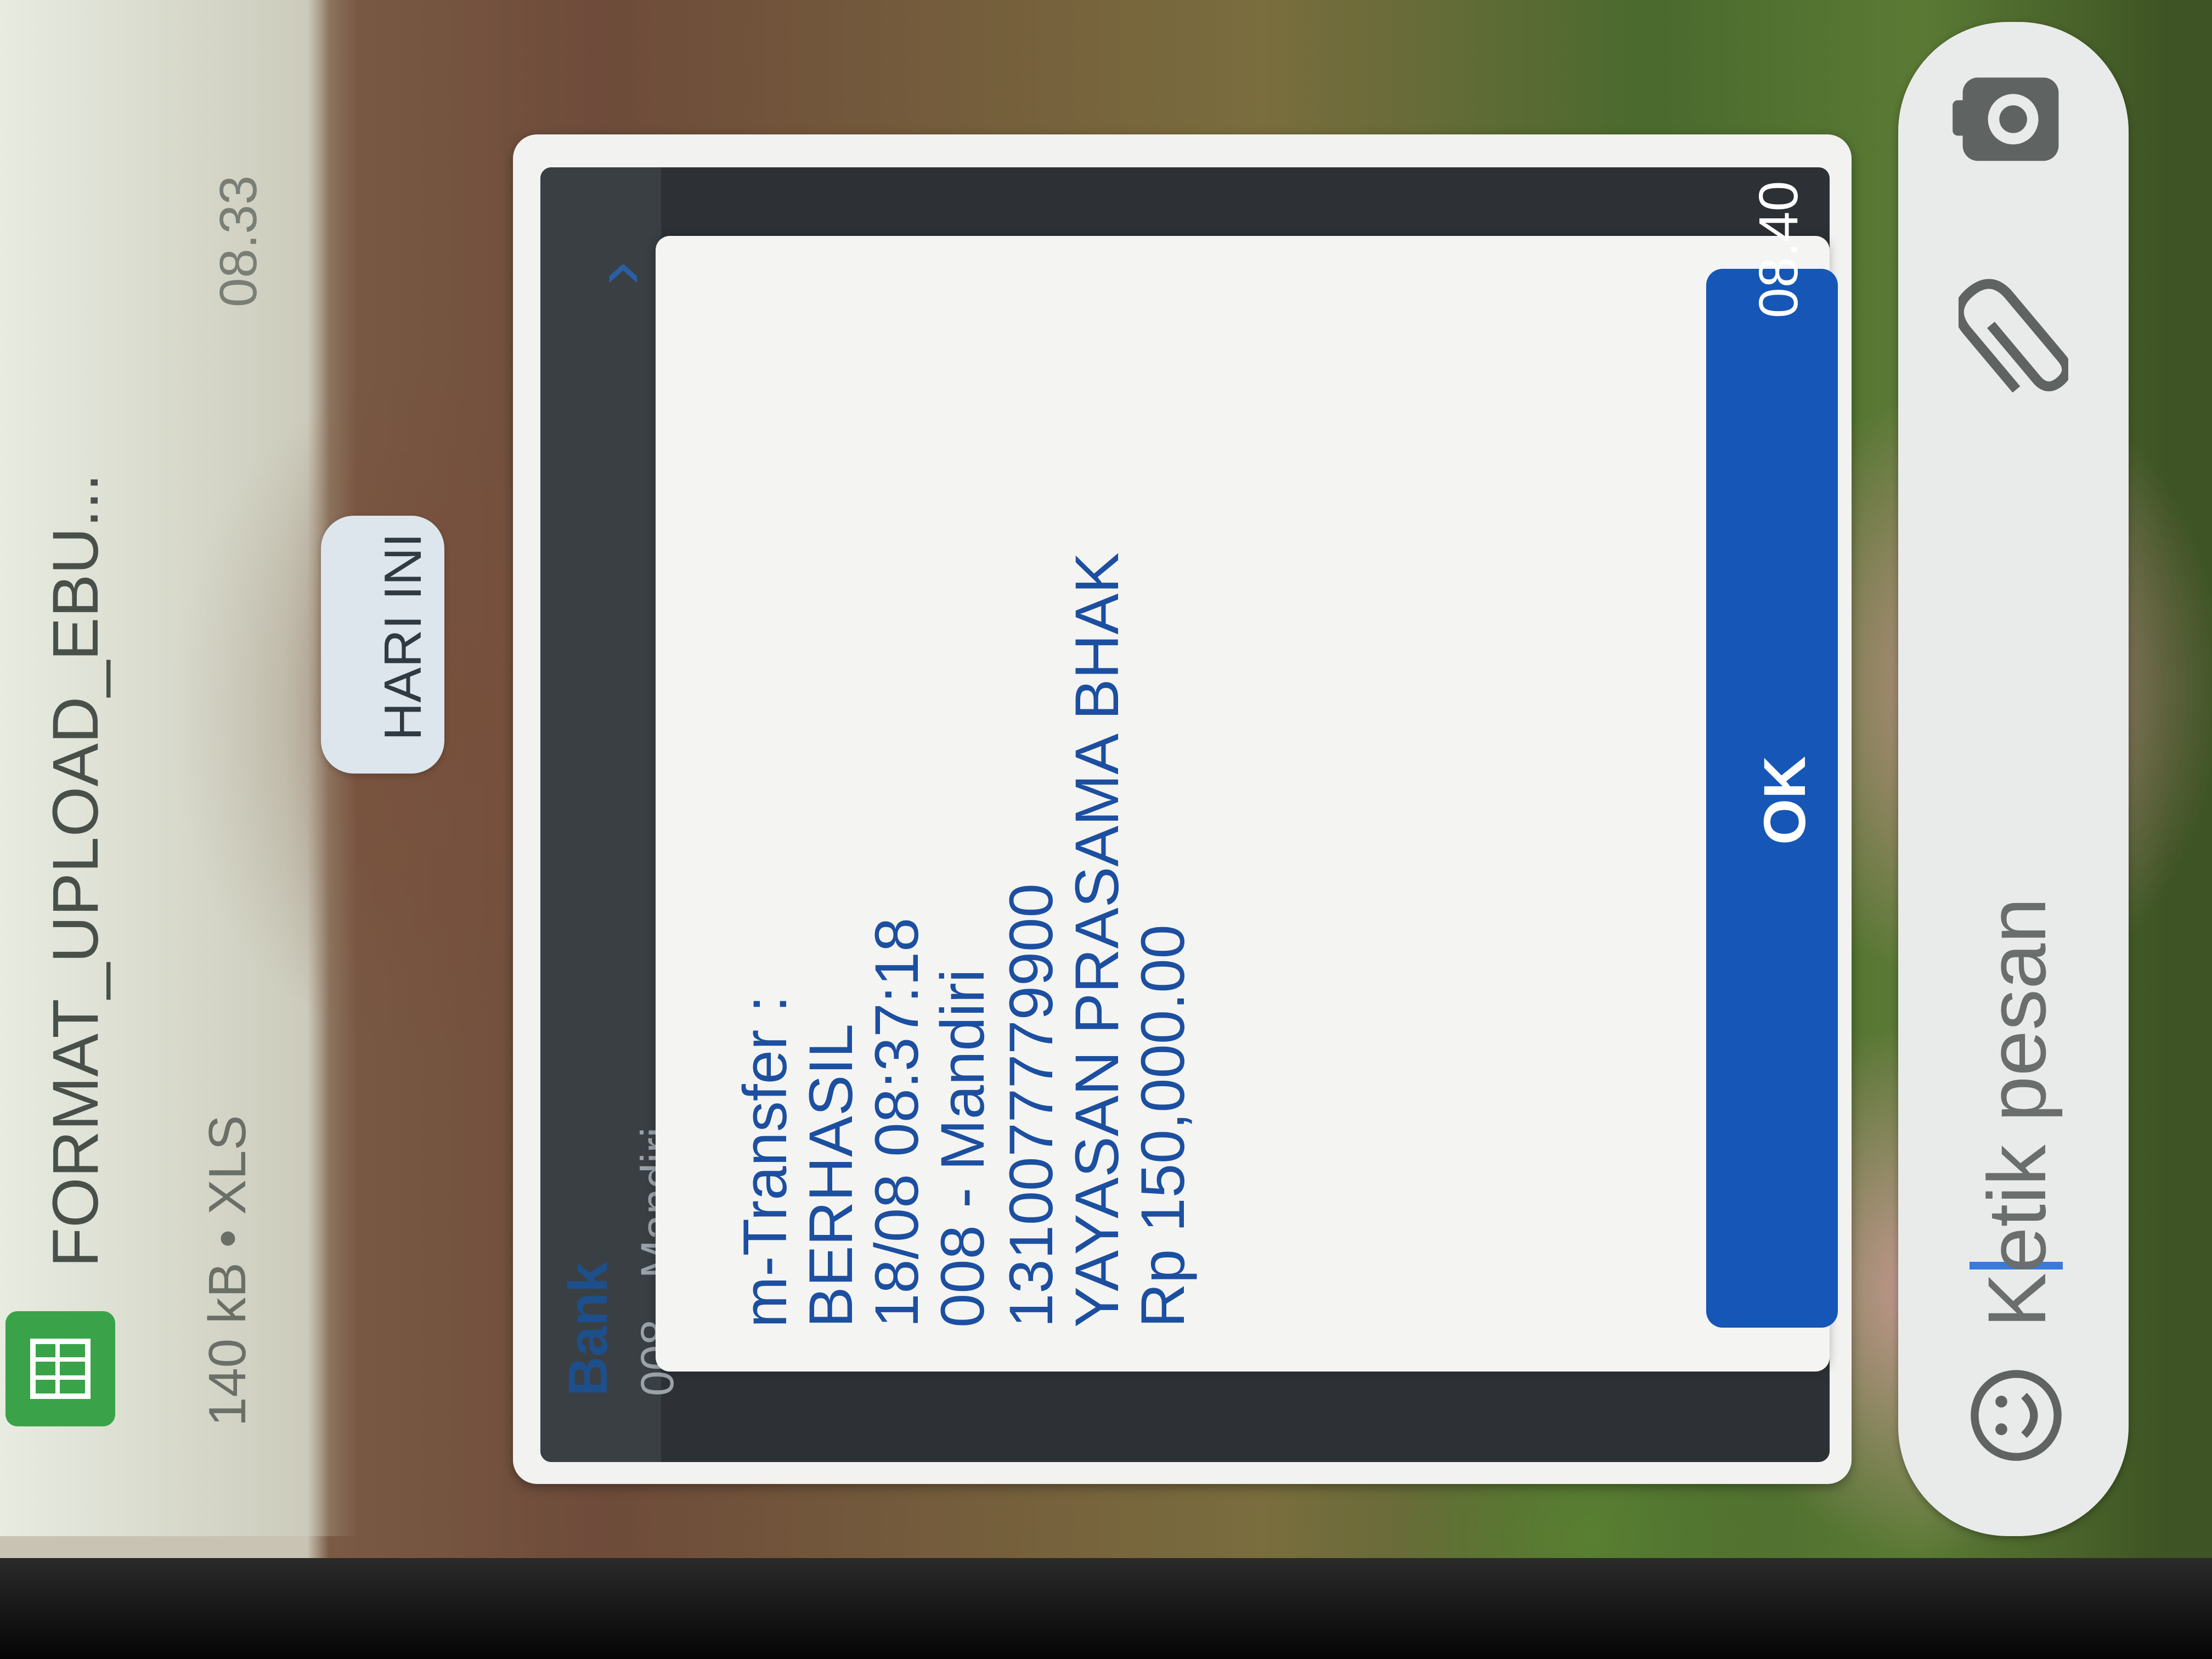 The width and height of the screenshot is (2212, 1659). Describe the element at coordinates (588, 1329) in the screenshot. I see `screenshot-bank-label: Bank` at that location.